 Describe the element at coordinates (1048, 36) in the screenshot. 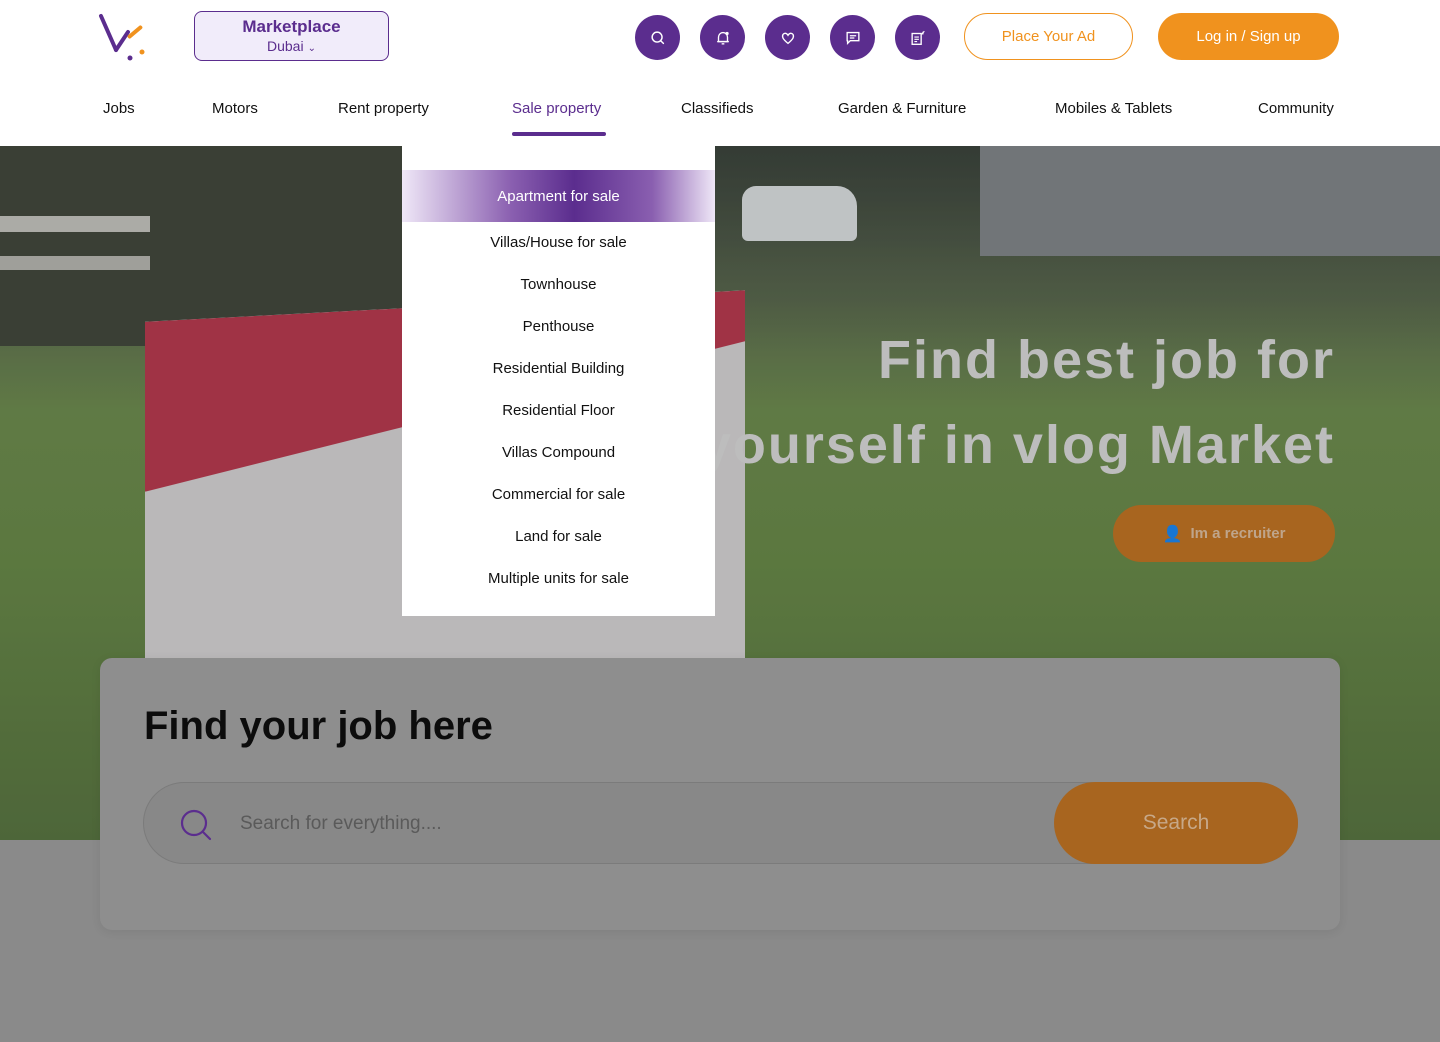

I see `place-your-ad-button: Place Your Ad` at that location.